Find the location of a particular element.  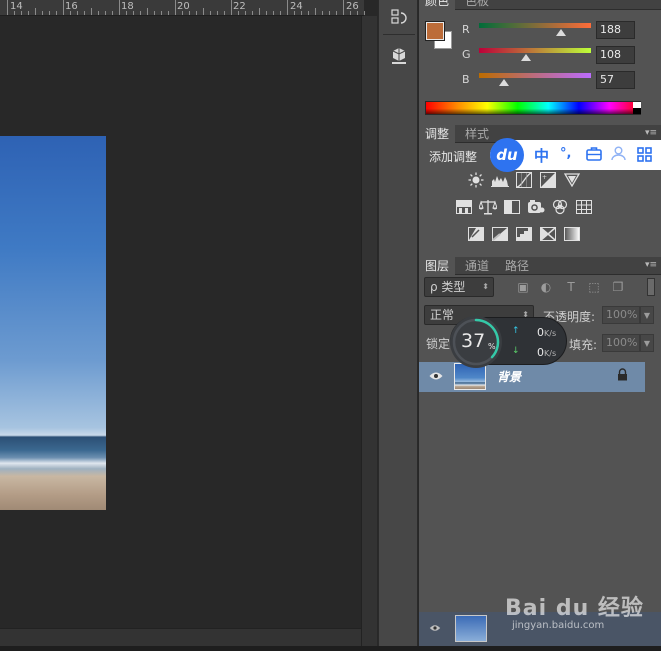

green-value-field: 108 is located at coordinates (615, 55).